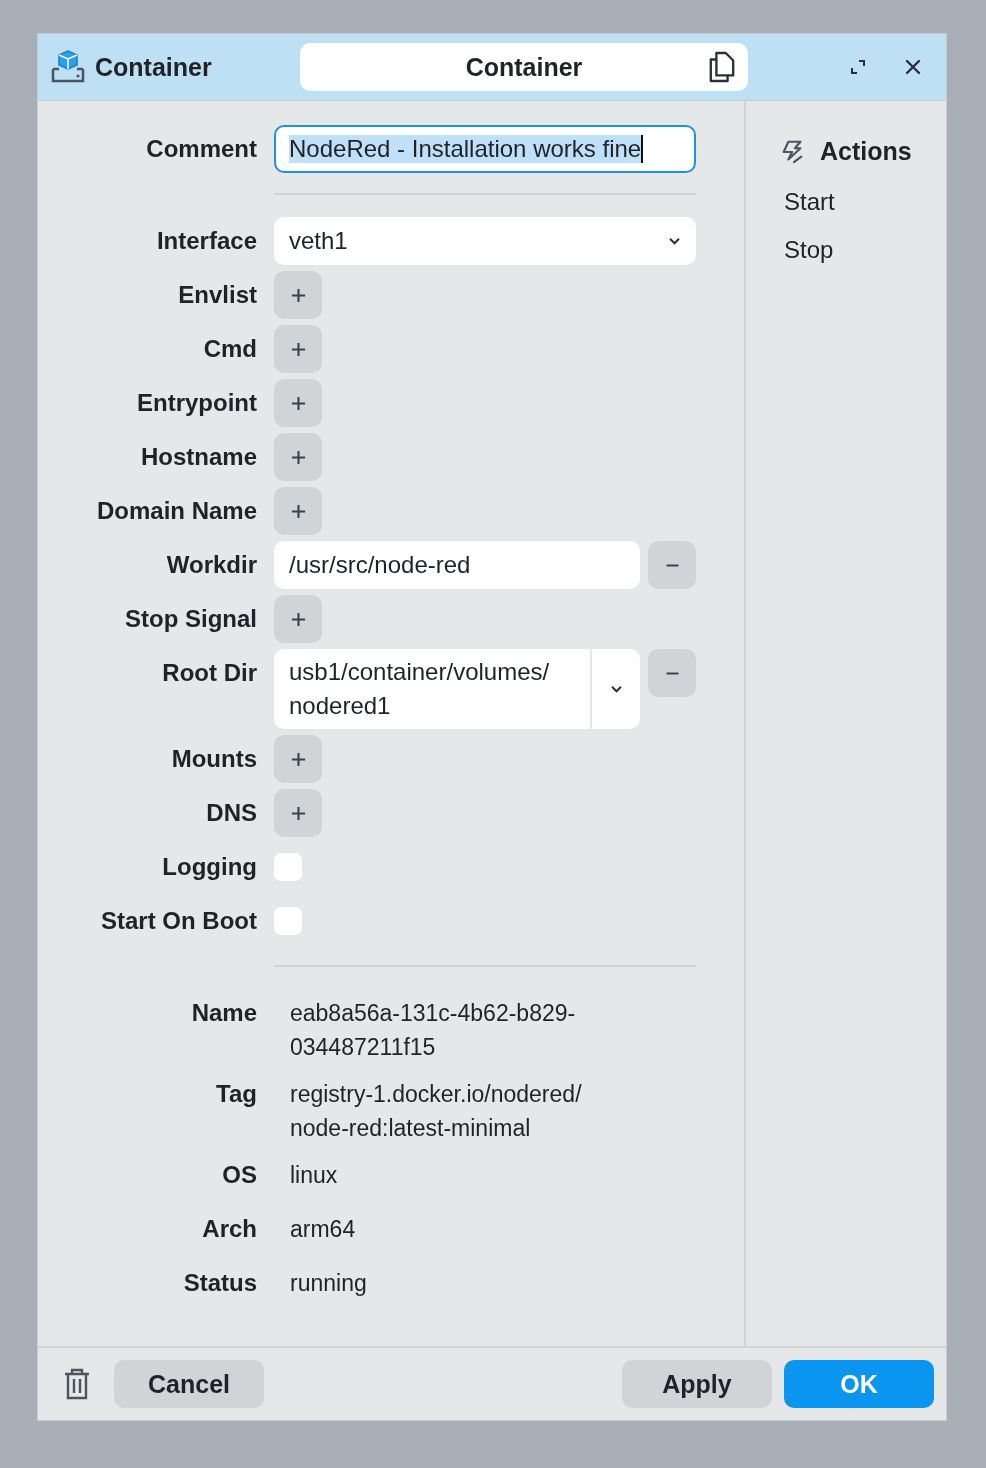 The width and height of the screenshot is (986, 1468). What do you see at coordinates (524, 67) in the screenshot?
I see `dialog-heading: Container` at bounding box center [524, 67].